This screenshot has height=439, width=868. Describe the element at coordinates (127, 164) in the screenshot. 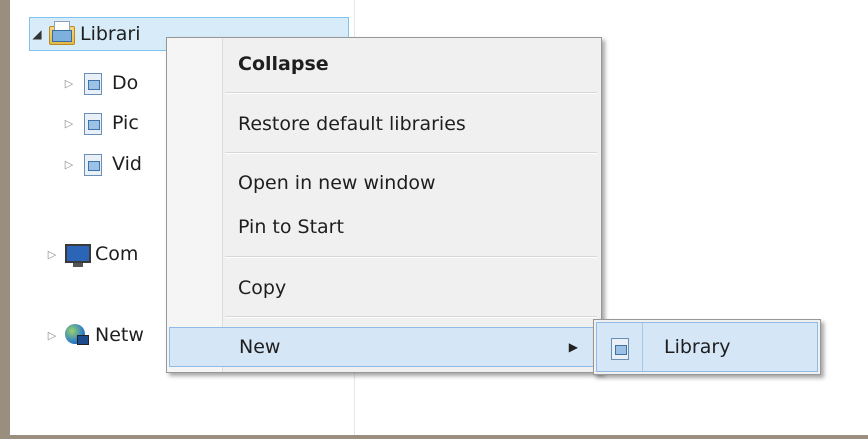

I see `nav-item-videos-label: Vid` at that location.